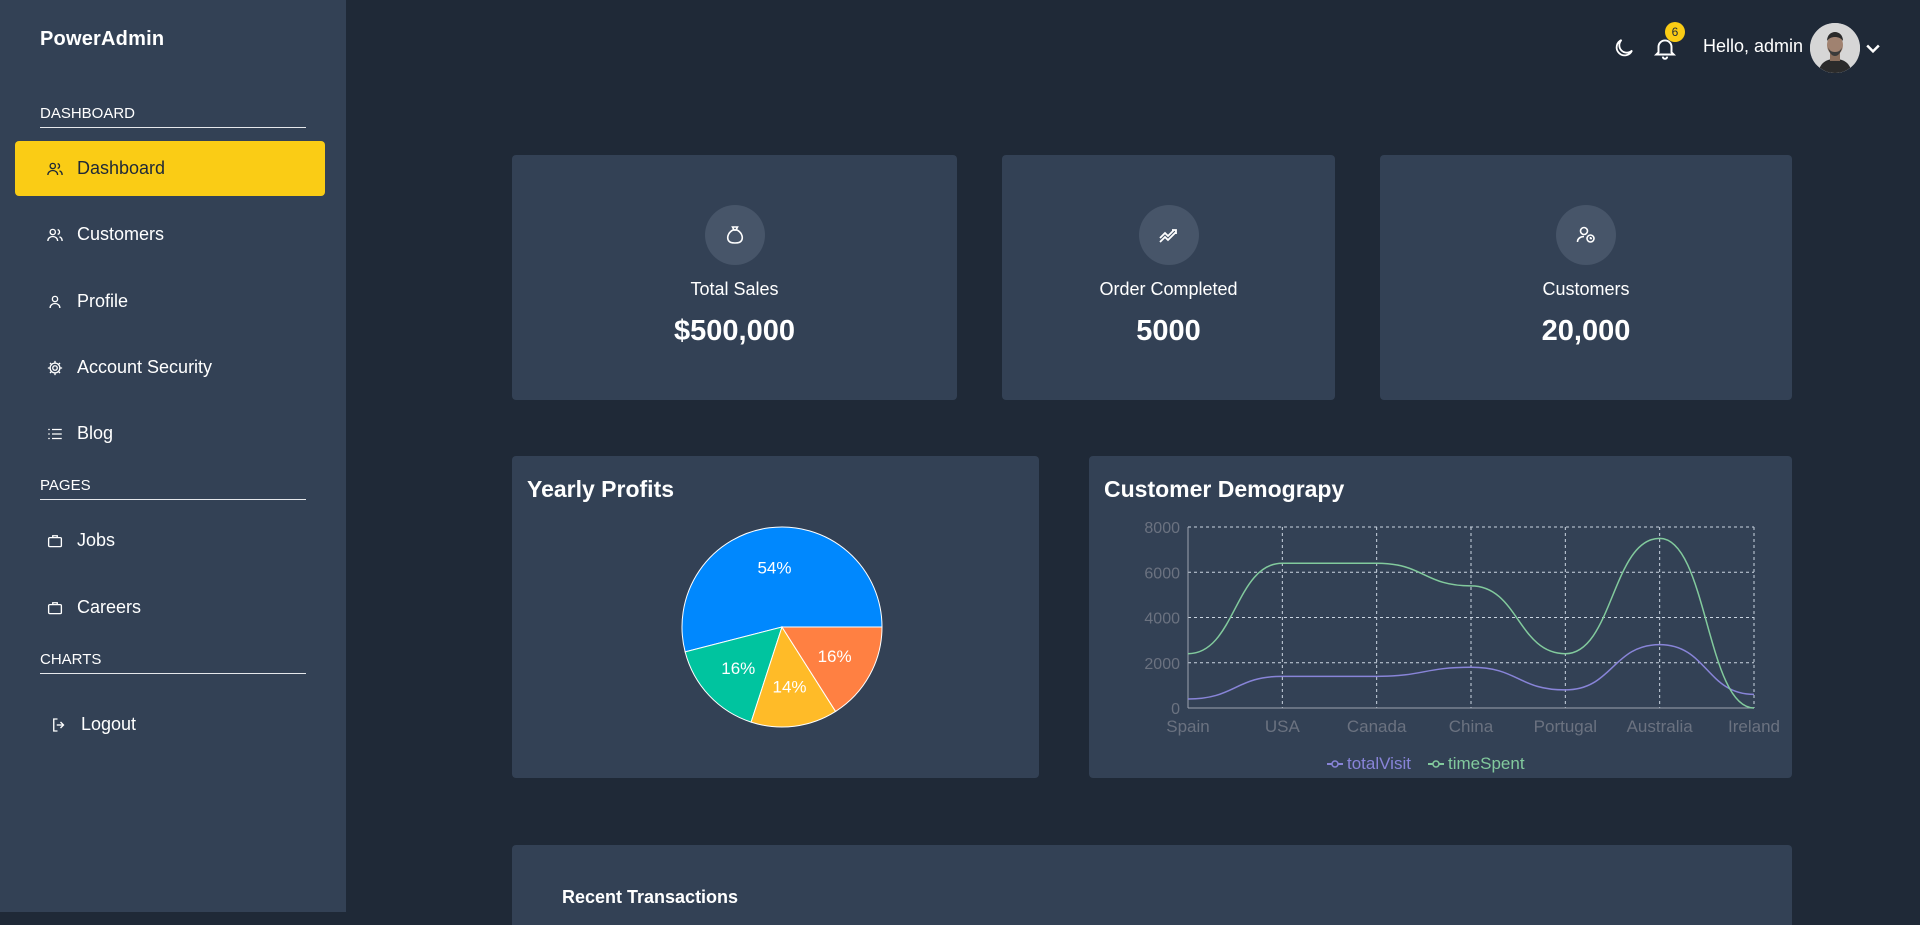 The image size is (1920, 925). What do you see at coordinates (109, 724) in the screenshot?
I see `sidebar-item-label: Logout` at bounding box center [109, 724].